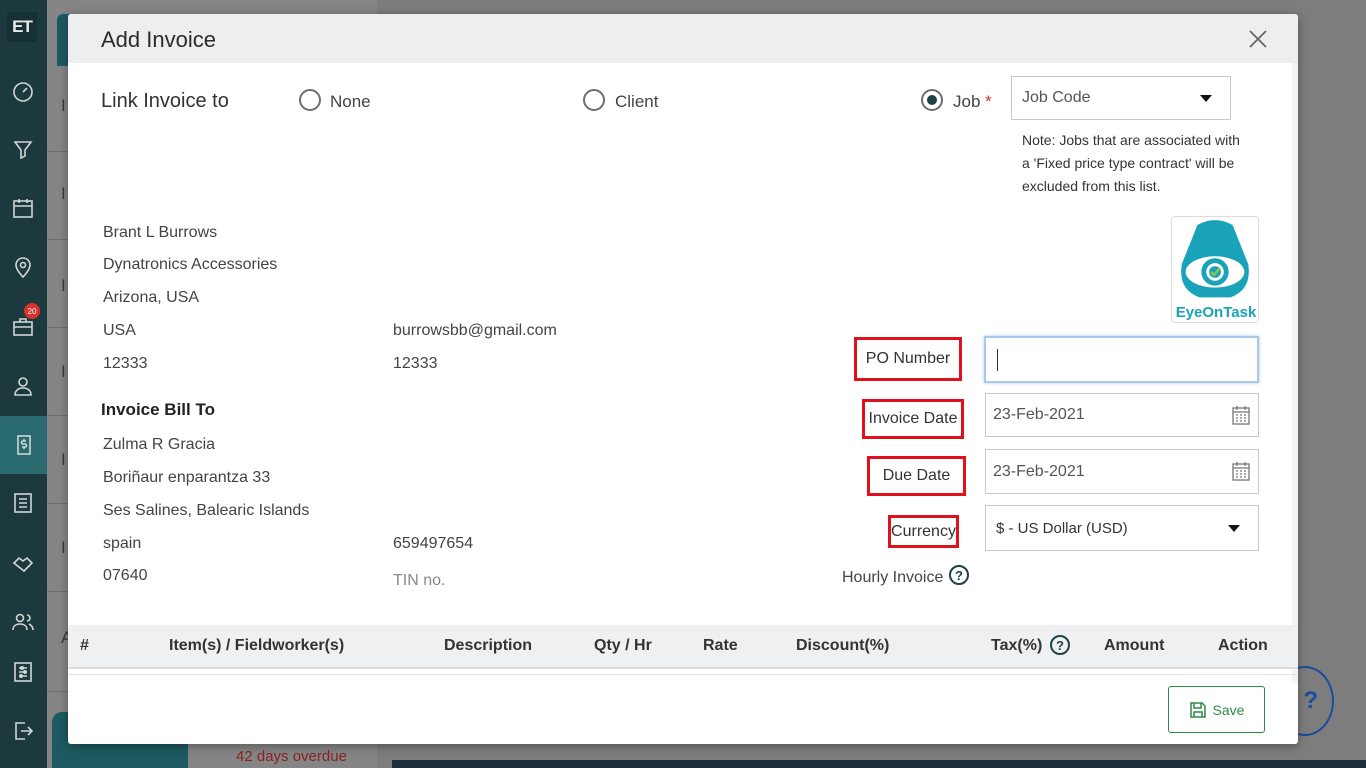  I want to click on modal-header: Add Invoice, so click(683, 38).